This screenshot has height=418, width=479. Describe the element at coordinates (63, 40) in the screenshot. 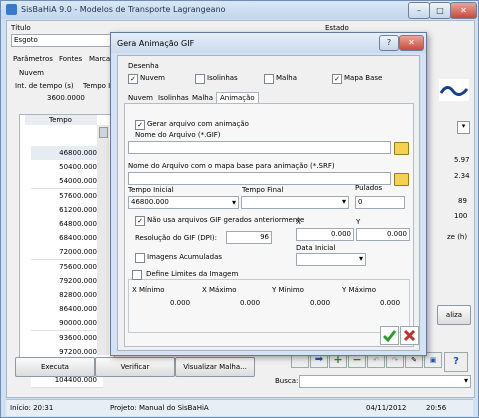

I see `titulo-input: Esgoto` at that location.